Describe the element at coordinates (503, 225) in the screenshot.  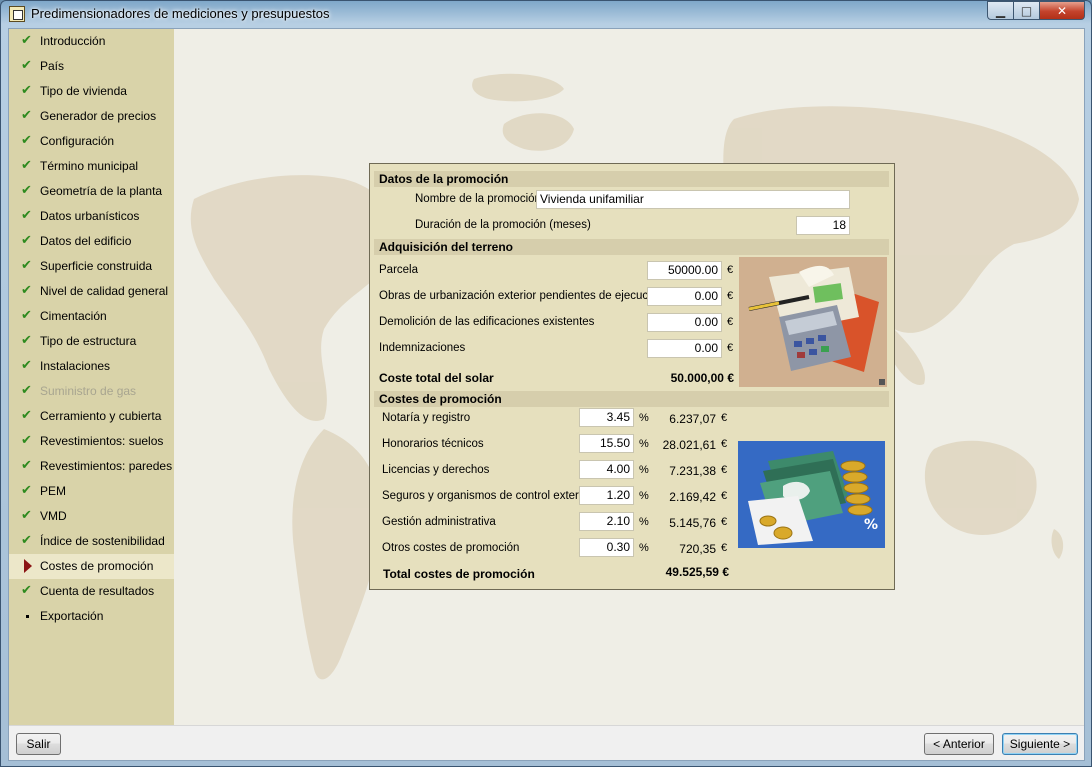
I see `promotion-duration-label: Duración de la promoción (meses)` at that location.